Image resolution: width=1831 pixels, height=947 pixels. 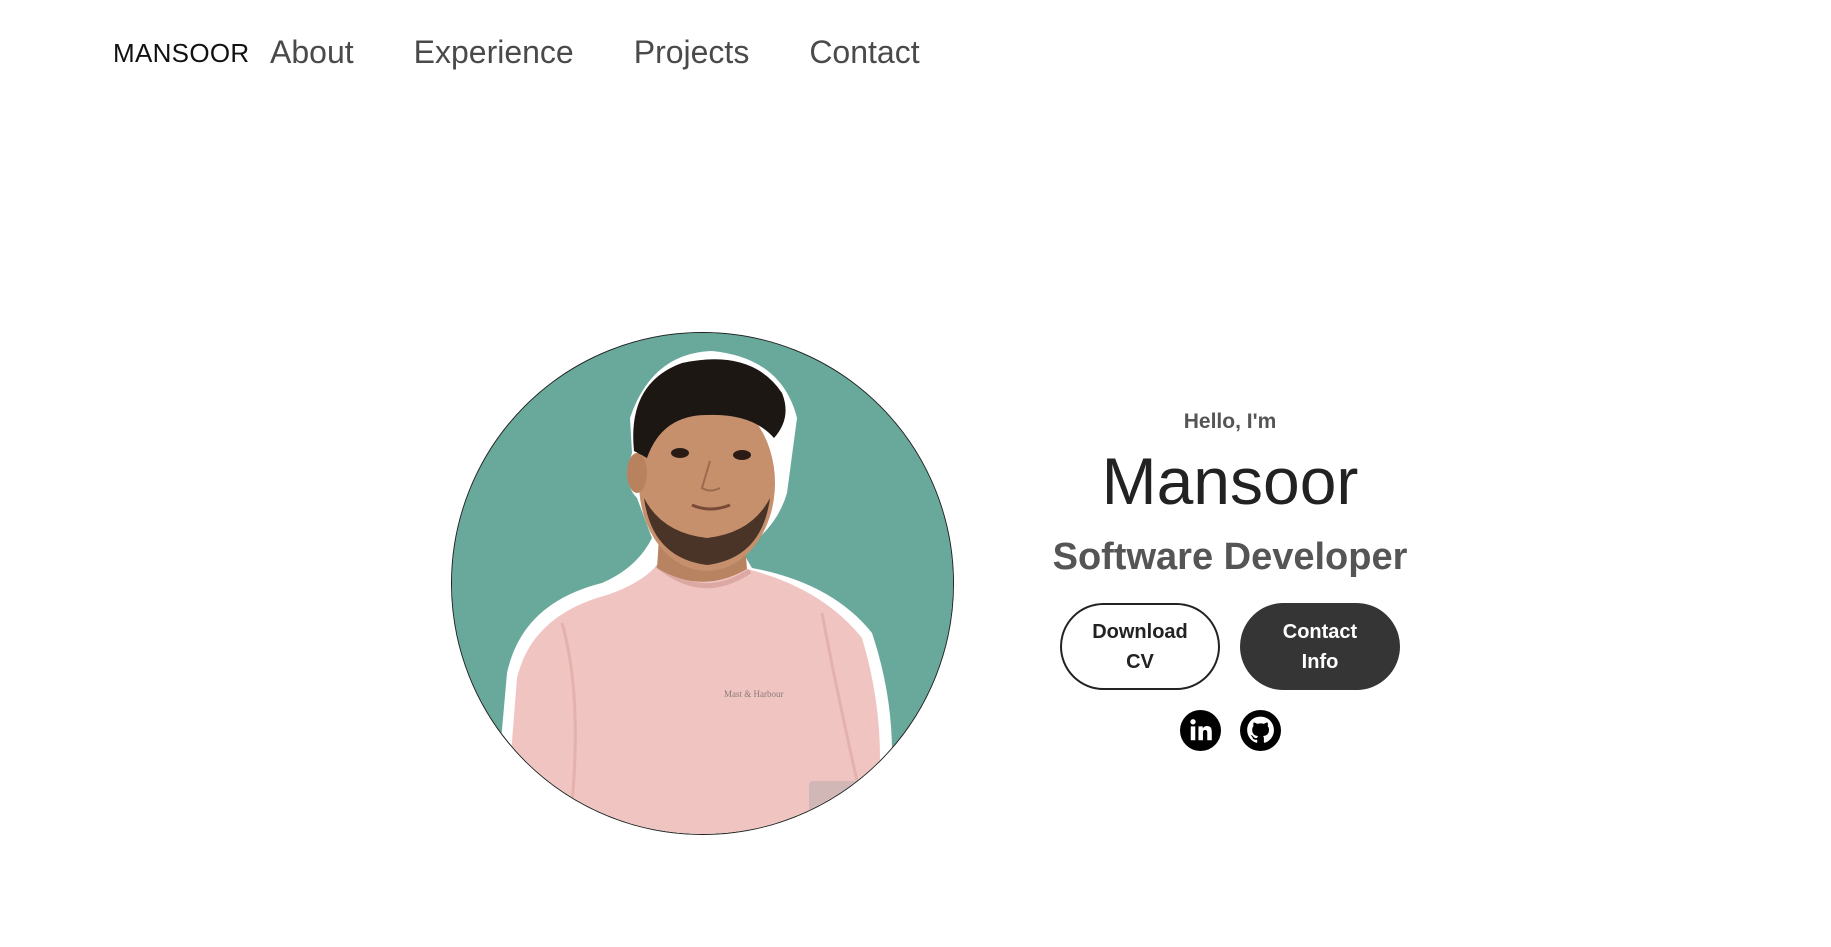 I want to click on site-logo: MANSOOR, so click(x=181, y=53).